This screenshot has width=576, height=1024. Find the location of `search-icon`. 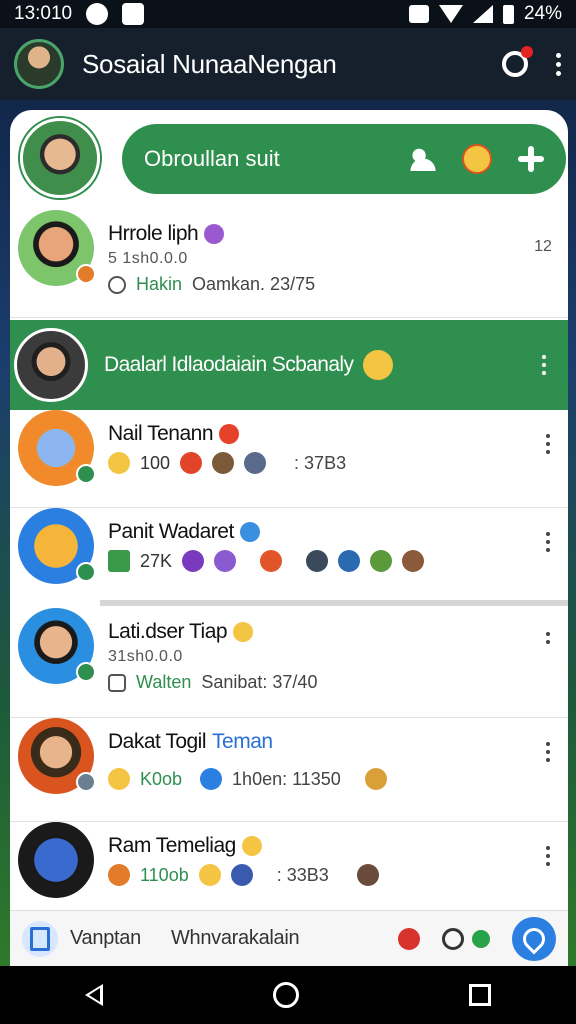

search-icon is located at coordinates (517, 61).